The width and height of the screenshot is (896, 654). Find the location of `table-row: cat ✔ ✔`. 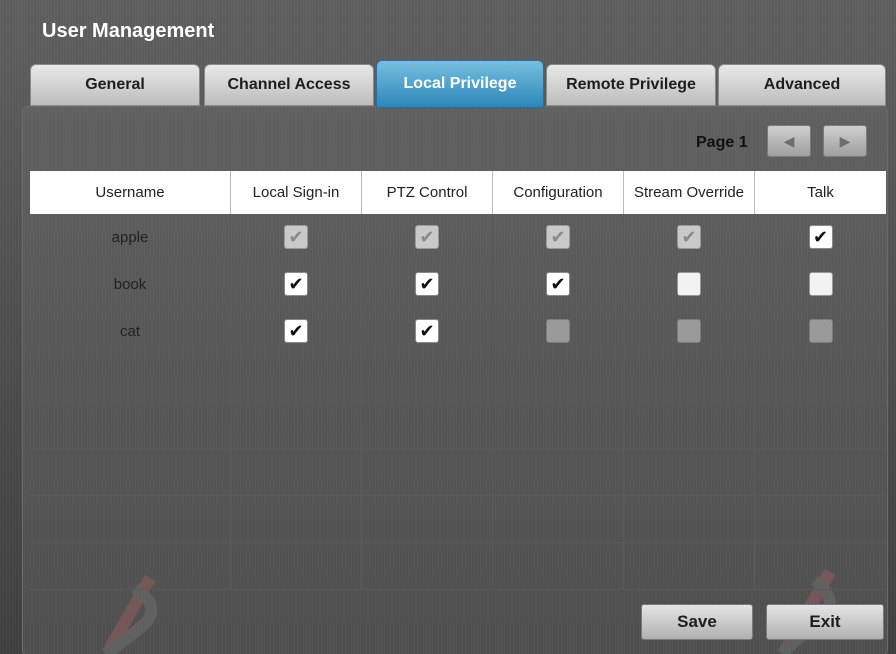

table-row: cat ✔ ✔ is located at coordinates (458, 331).